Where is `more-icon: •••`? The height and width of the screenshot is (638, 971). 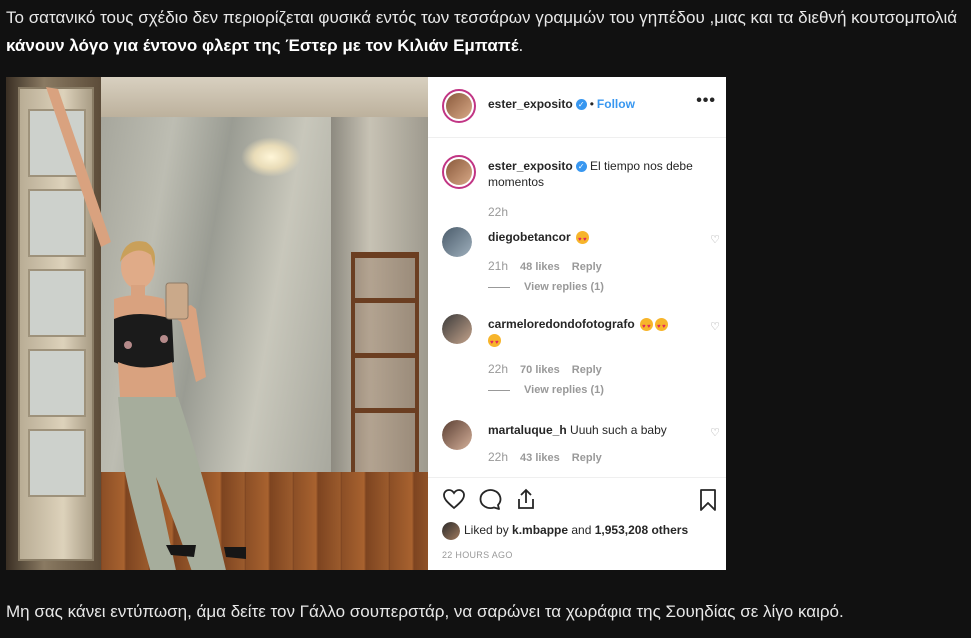 more-icon: ••• is located at coordinates (706, 101).